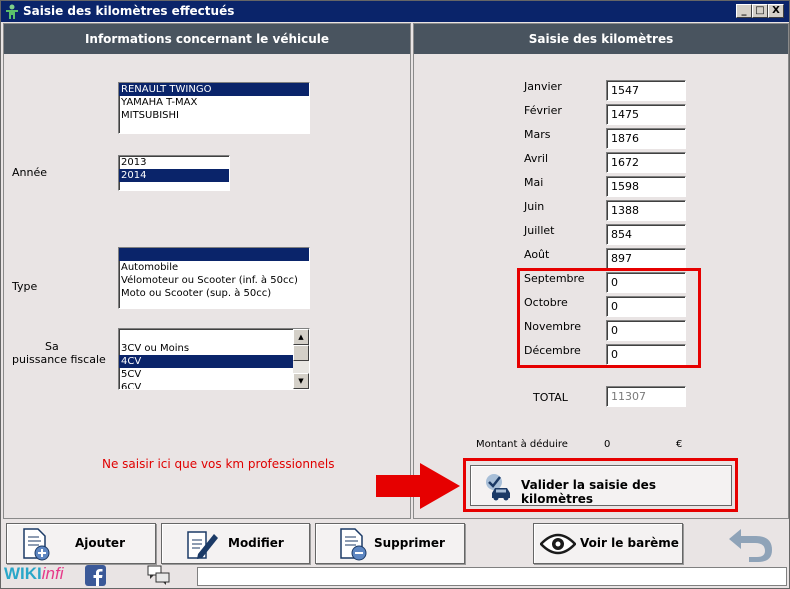 The height and width of the screenshot is (589, 790). I want to click on month-km-input: 1876, so click(646, 138).